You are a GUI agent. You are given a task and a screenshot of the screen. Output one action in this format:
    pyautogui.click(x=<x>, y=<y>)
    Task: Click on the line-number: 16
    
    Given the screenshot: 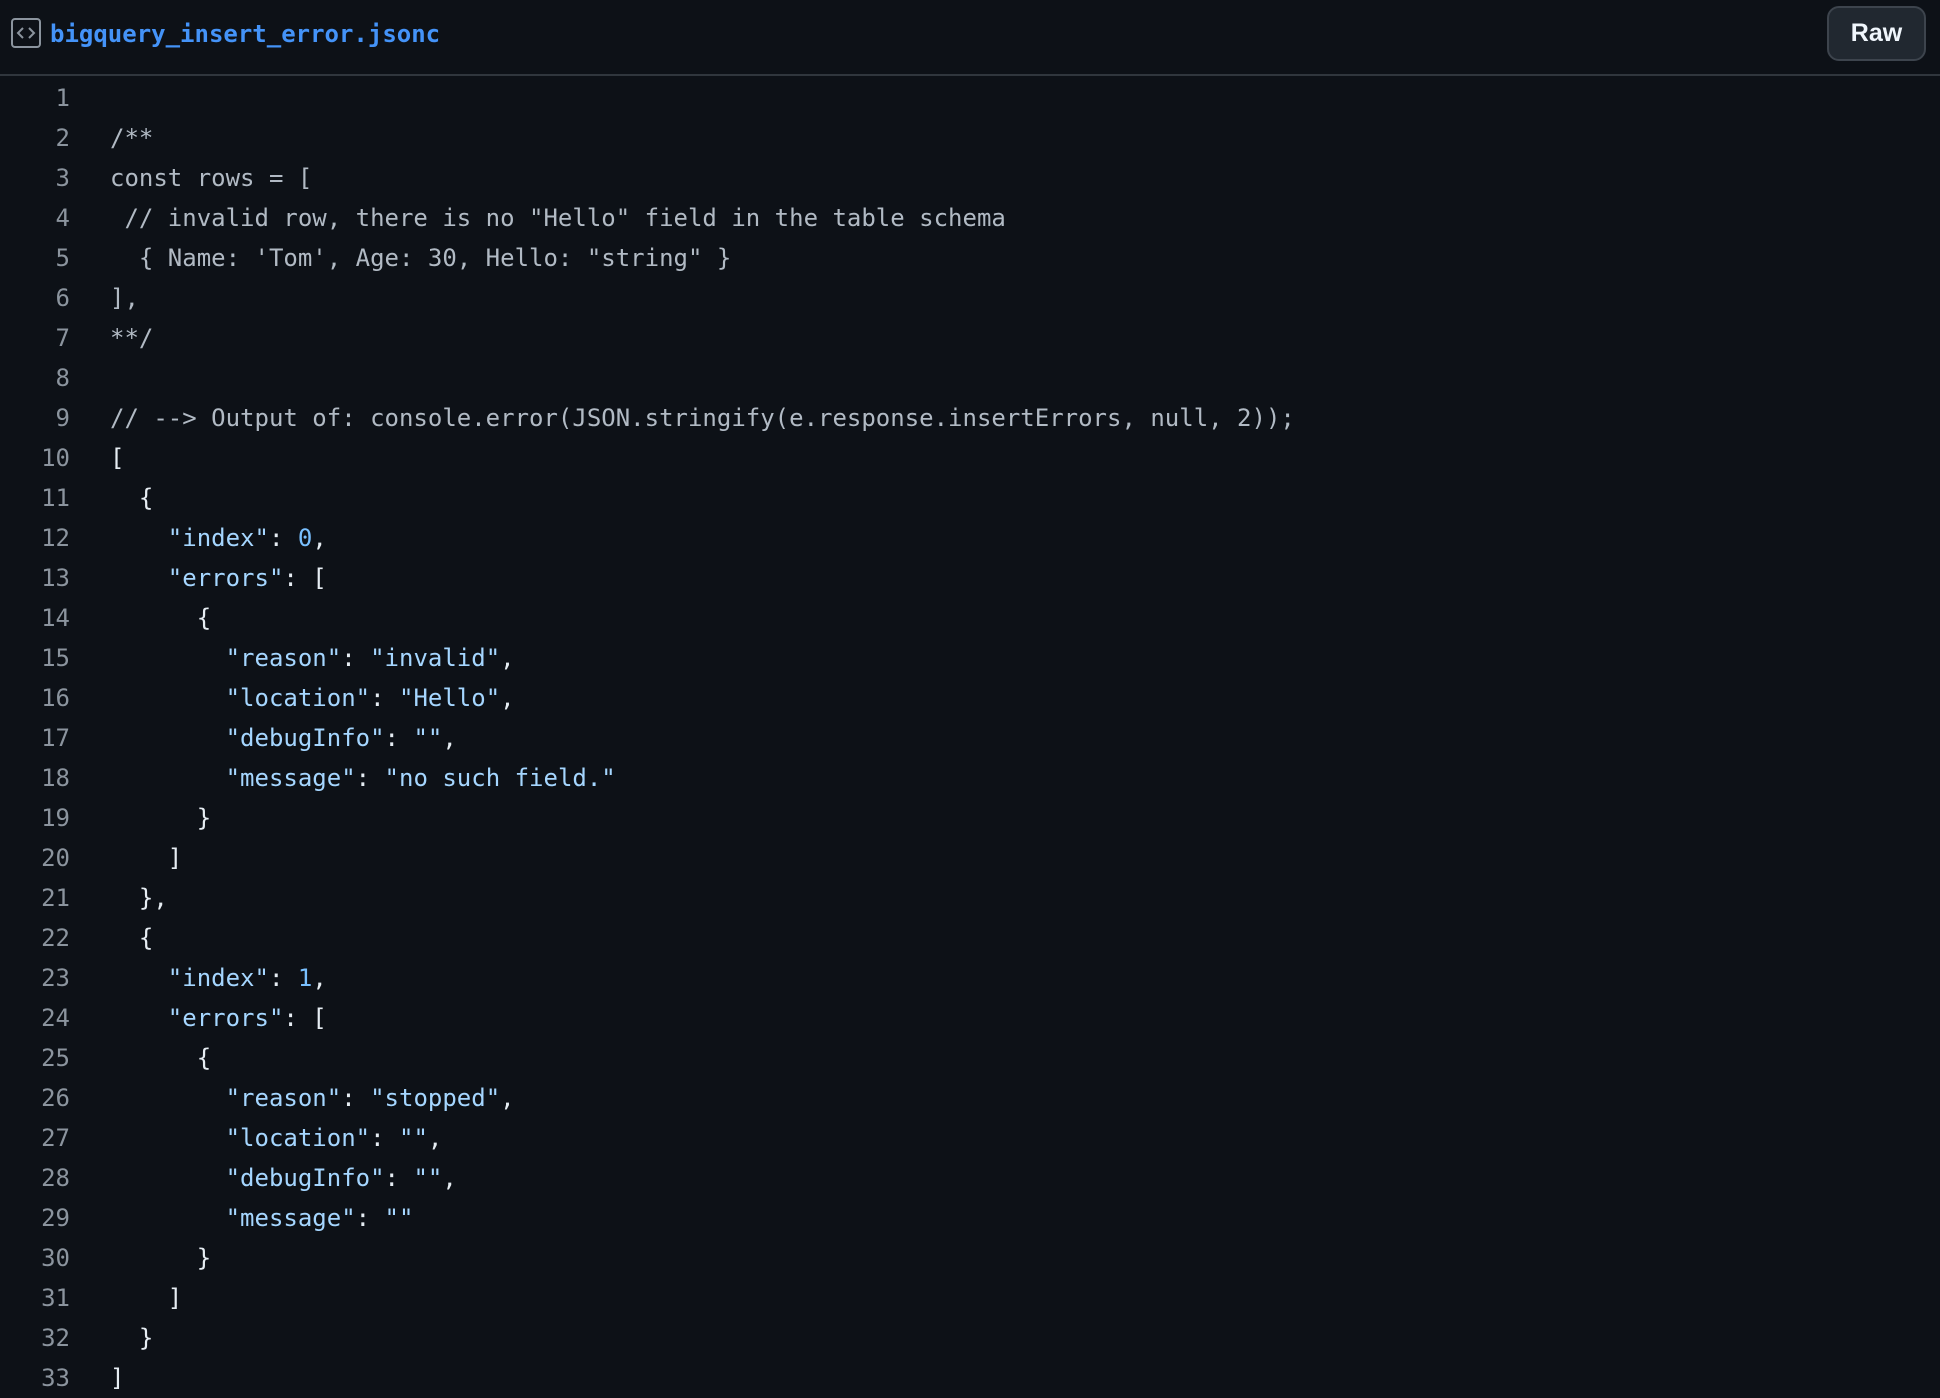 What is the action you would take?
    pyautogui.click(x=35, y=698)
    